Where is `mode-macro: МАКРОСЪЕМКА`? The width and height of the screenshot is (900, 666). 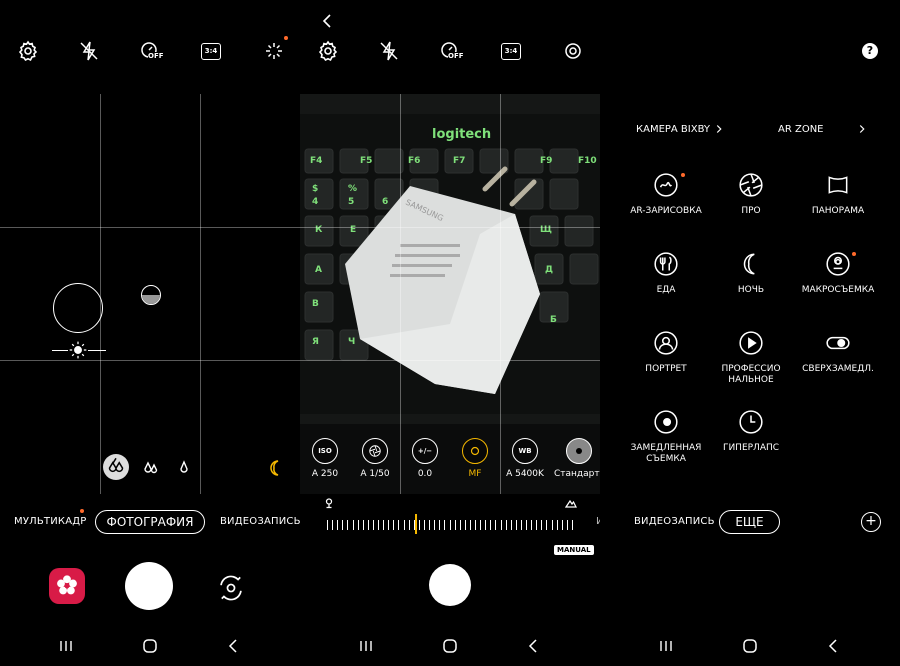
mode-macro: МАКРОСЪЕМКА is located at coordinates (838, 273).